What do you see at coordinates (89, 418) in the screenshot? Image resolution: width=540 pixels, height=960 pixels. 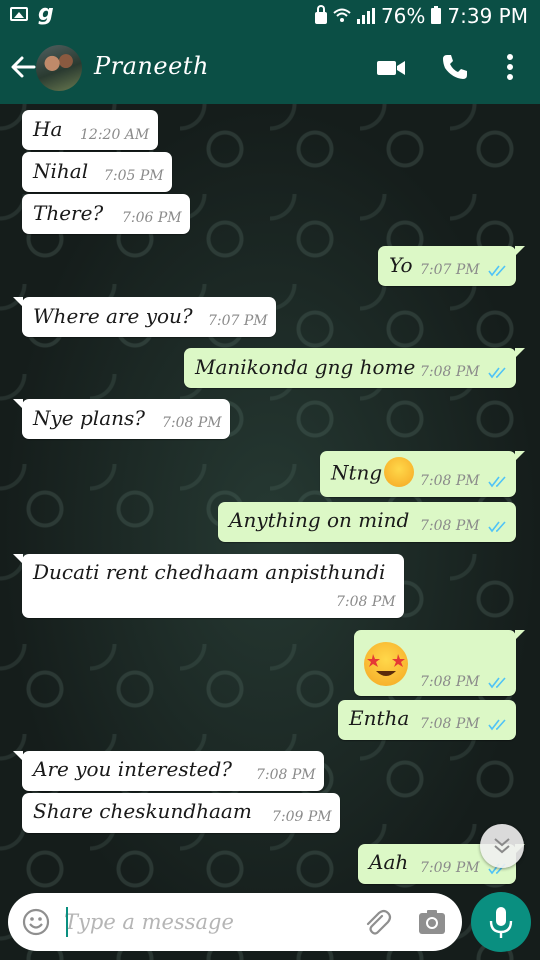 I see `message-text: Nye plans?` at bounding box center [89, 418].